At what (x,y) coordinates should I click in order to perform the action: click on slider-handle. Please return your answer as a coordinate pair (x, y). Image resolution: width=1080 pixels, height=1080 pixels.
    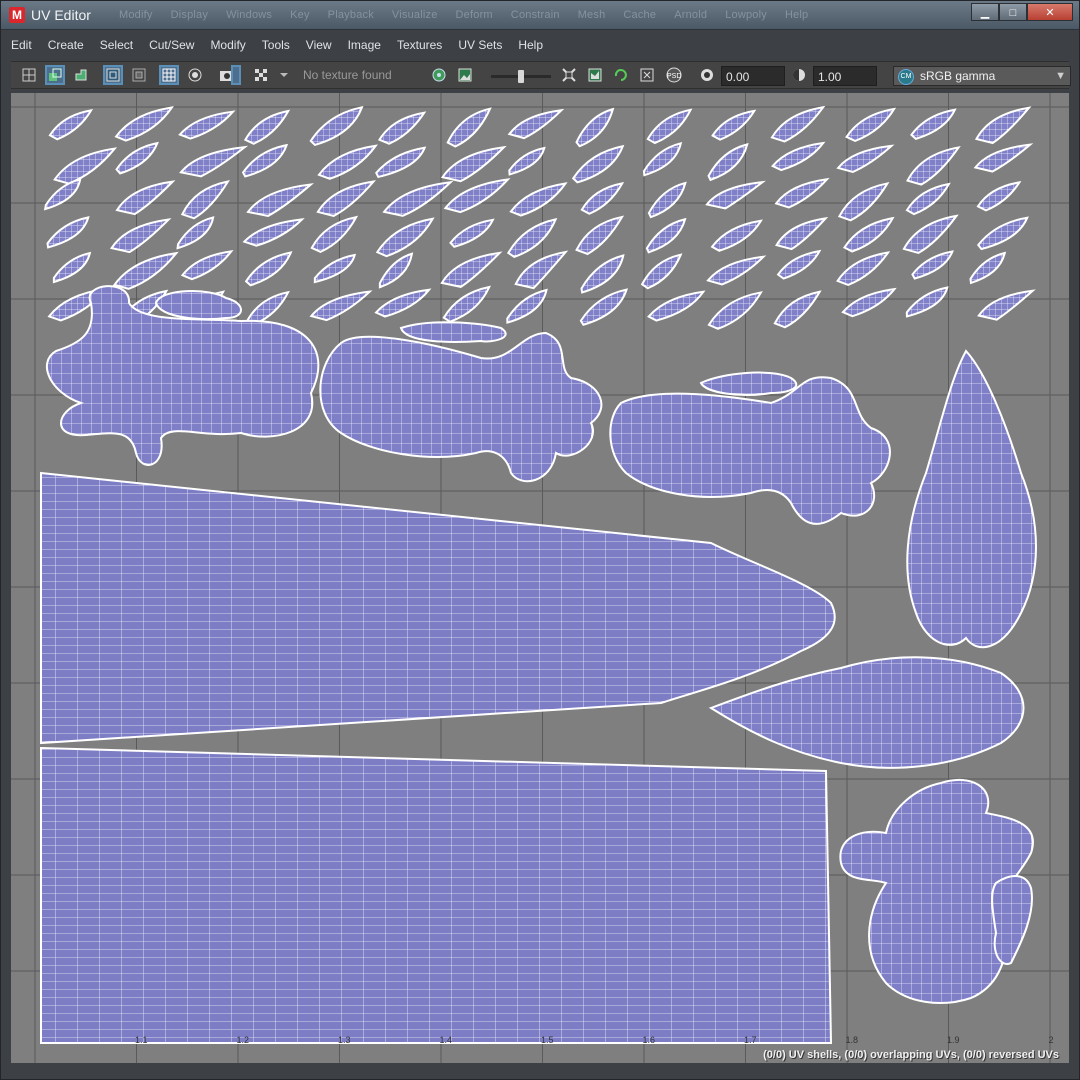
    Looking at the image, I should click on (521, 76).